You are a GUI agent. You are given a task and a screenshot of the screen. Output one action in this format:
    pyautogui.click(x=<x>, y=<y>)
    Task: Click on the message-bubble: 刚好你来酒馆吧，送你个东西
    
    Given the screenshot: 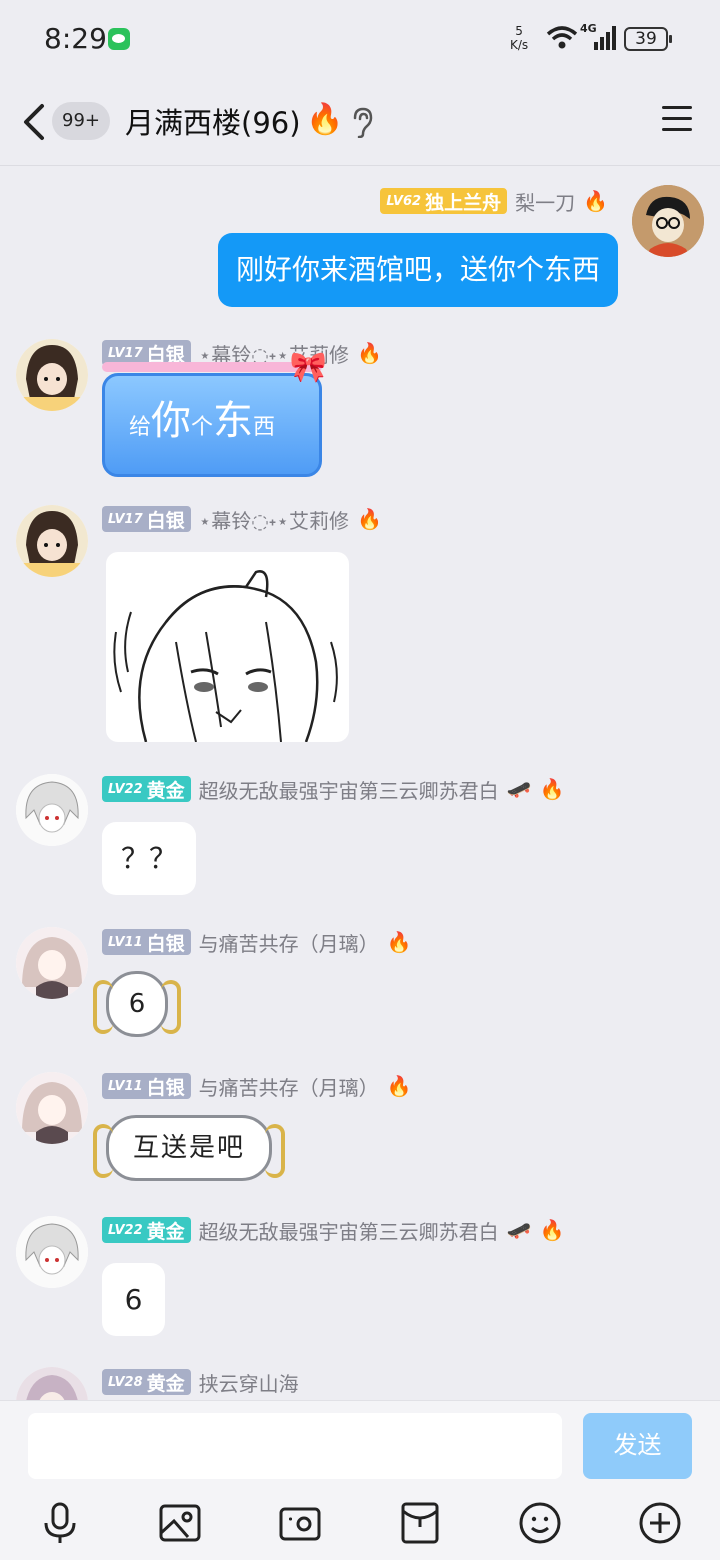 What is the action you would take?
    pyautogui.click(x=417, y=270)
    